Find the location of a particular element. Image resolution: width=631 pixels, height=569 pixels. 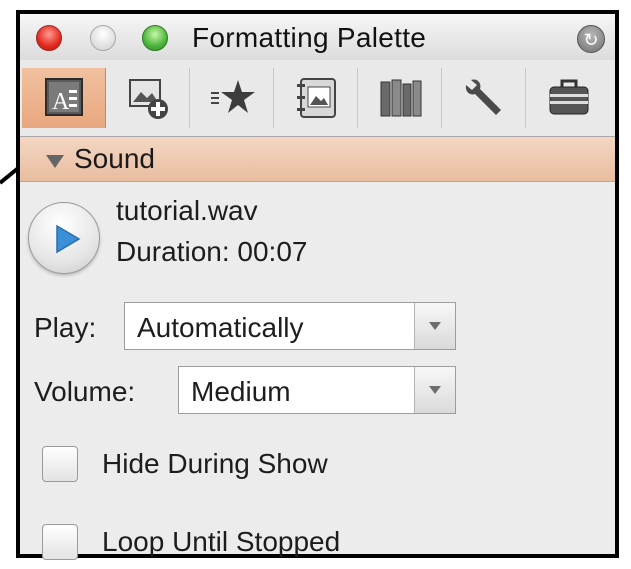

disclosure-triangle-icon is located at coordinates (55, 161).